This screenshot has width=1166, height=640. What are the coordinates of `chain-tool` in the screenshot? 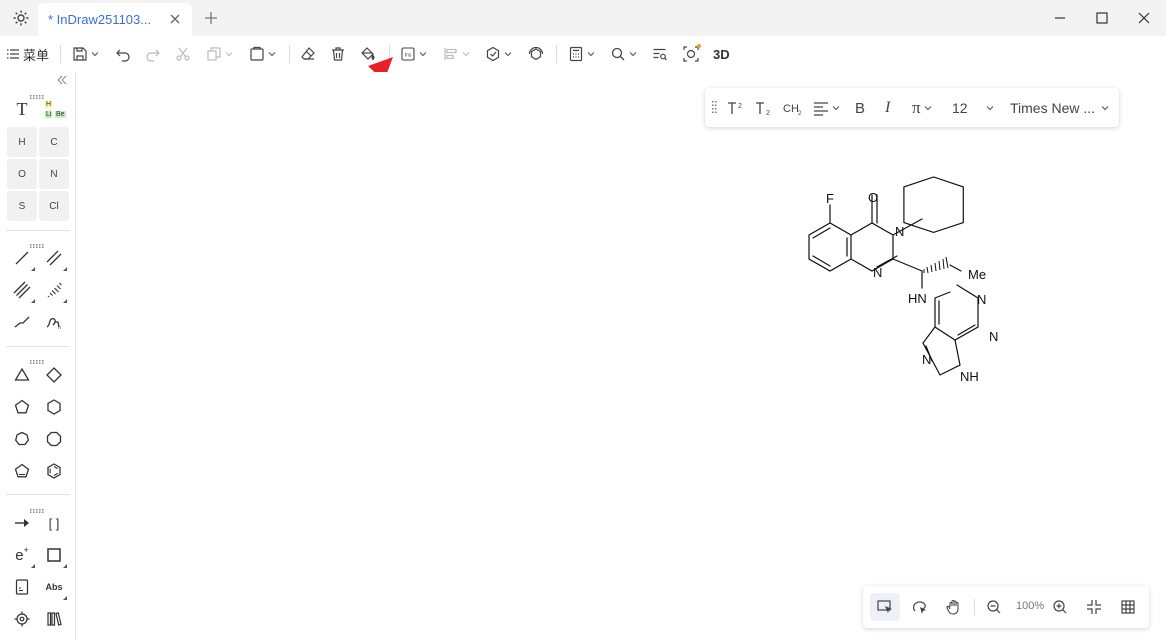 It's located at (22, 322).